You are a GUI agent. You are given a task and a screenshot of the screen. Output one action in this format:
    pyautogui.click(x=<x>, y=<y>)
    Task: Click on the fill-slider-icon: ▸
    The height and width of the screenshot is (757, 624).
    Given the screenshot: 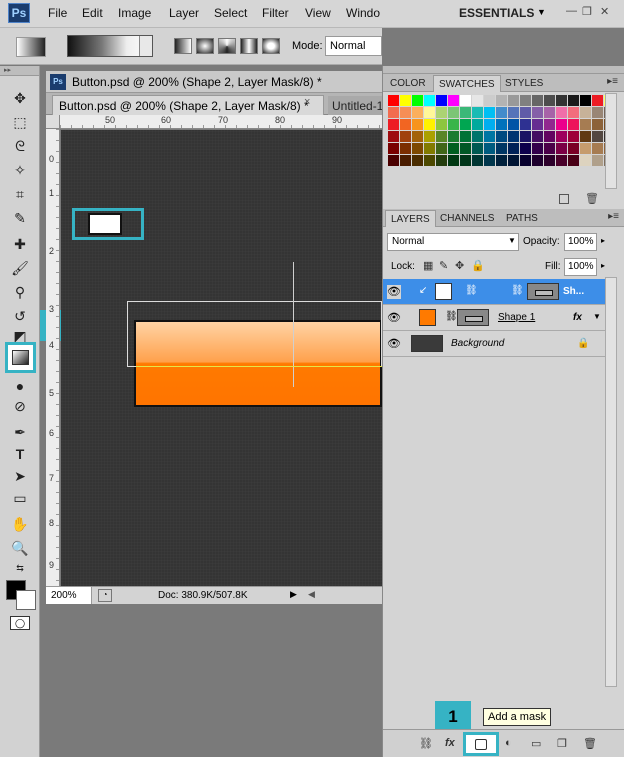 What is the action you would take?
    pyautogui.click(x=603, y=265)
    